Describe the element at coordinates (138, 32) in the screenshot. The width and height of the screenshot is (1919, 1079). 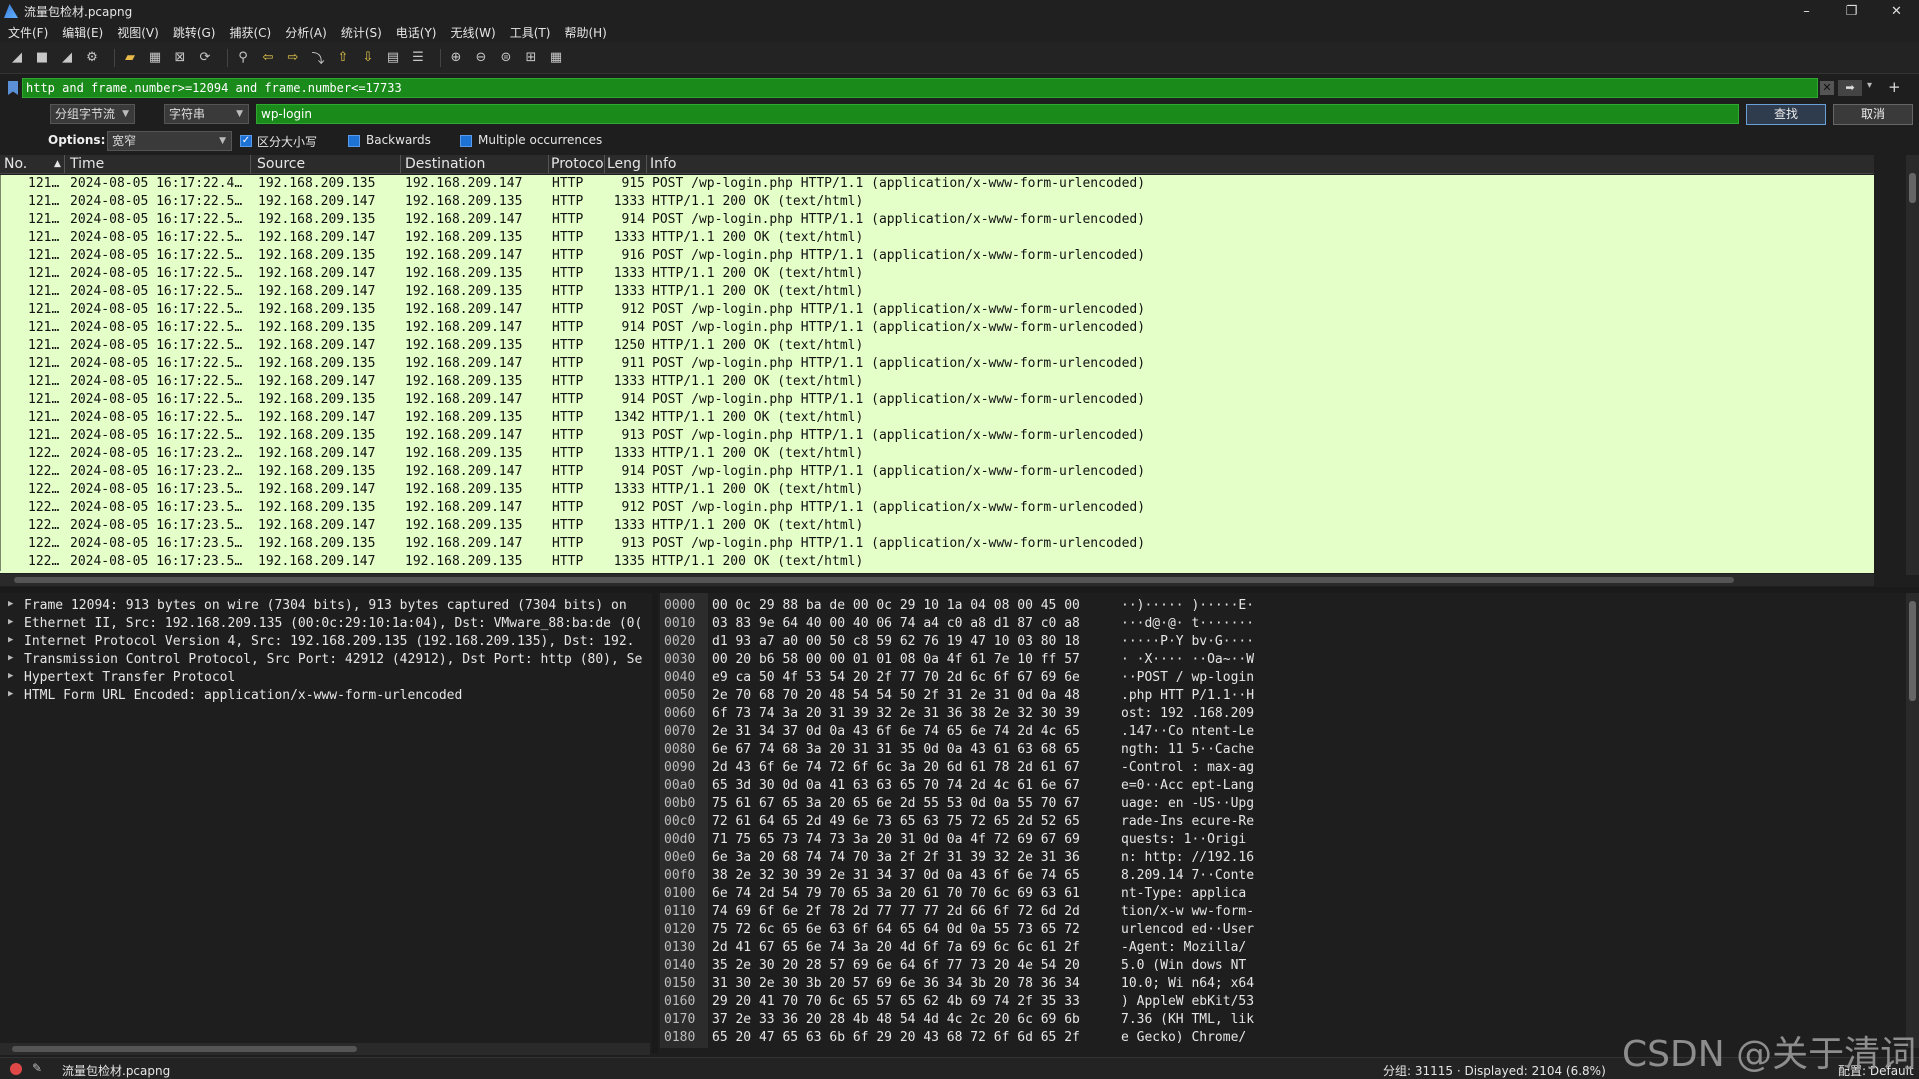
I see `menu-view: 视图(V)` at that location.